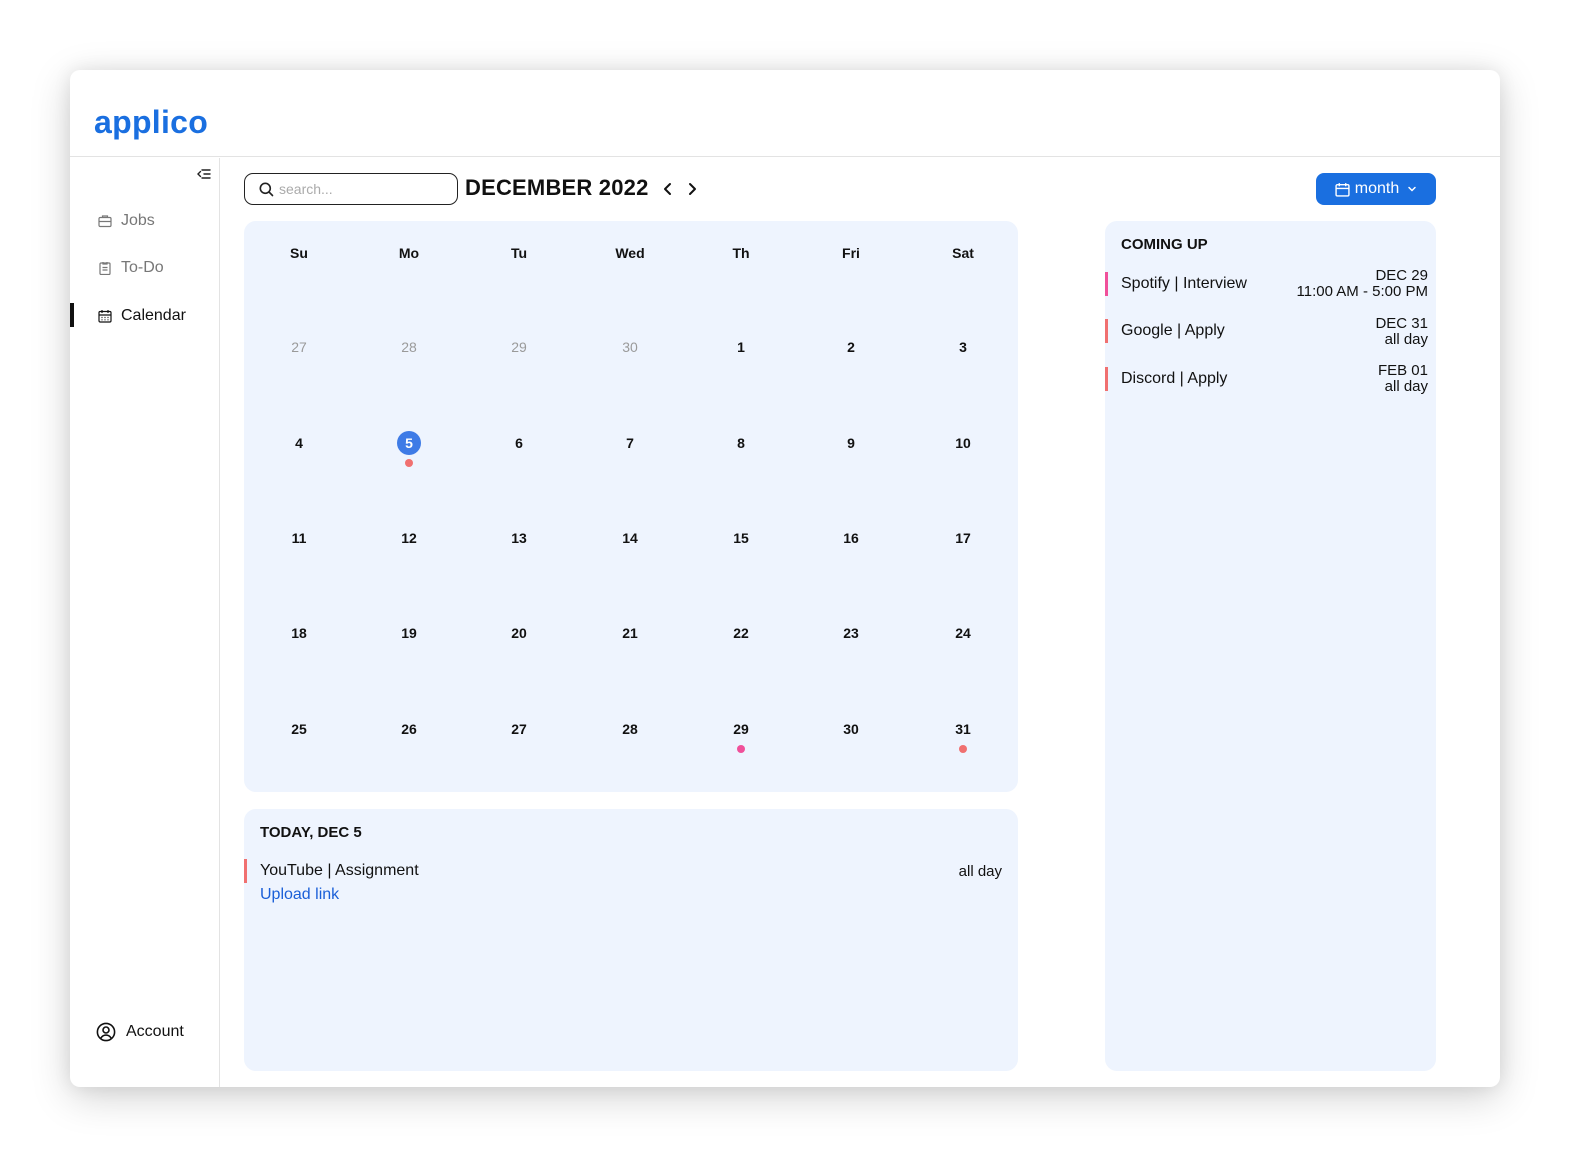  What do you see at coordinates (557, 187) in the screenshot?
I see `month-title: DECEMBER 2022` at bounding box center [557, 187].